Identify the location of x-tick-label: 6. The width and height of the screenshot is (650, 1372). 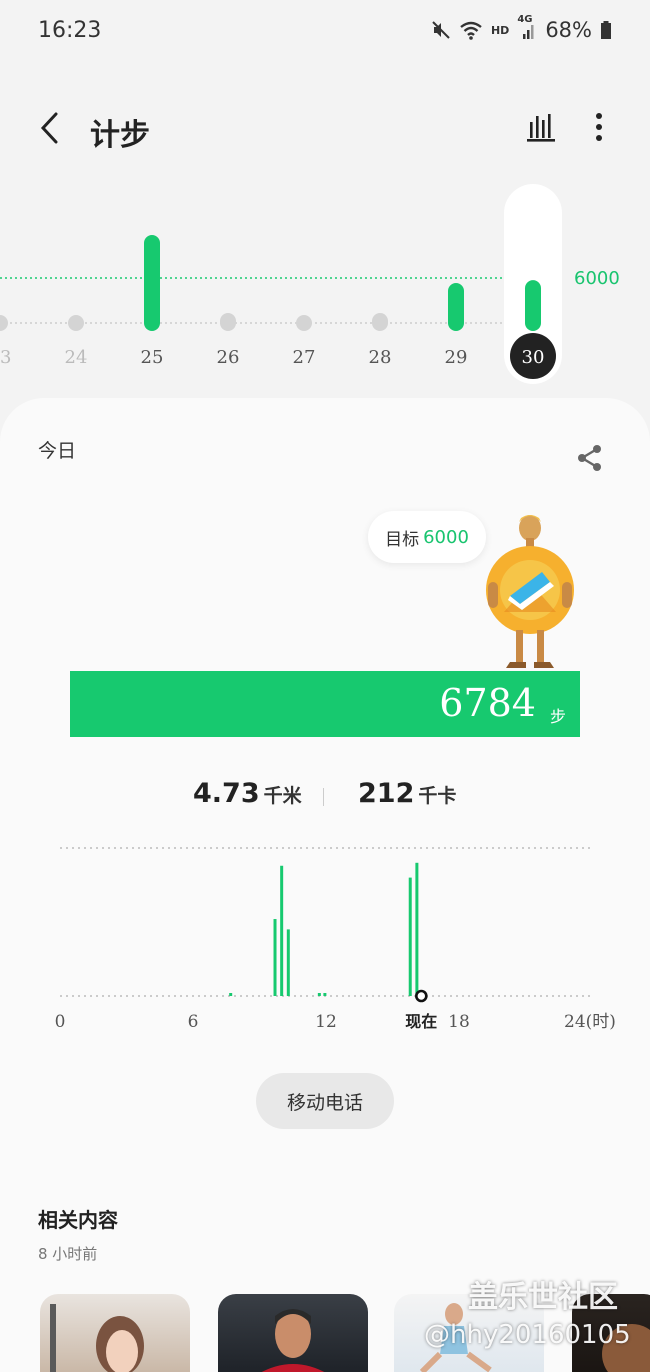
(193, 1022).